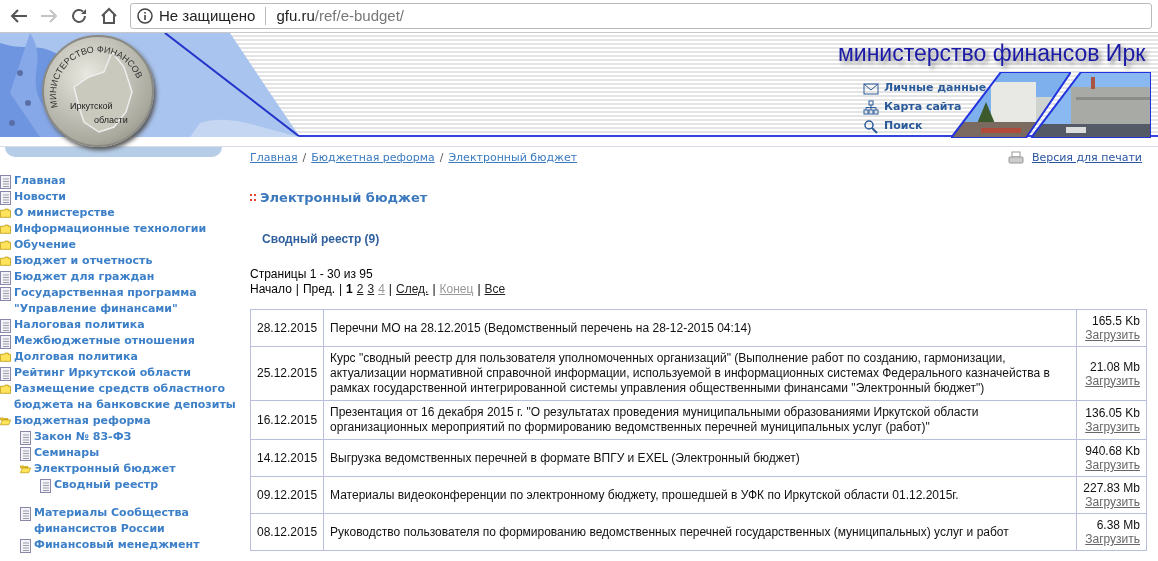 The width and height of the screenshot is (1158, 561). Describe the element at coordinates (138, 545) in the screenshot. I see `sidebar-item: Финансовый менеджмент` at that location.